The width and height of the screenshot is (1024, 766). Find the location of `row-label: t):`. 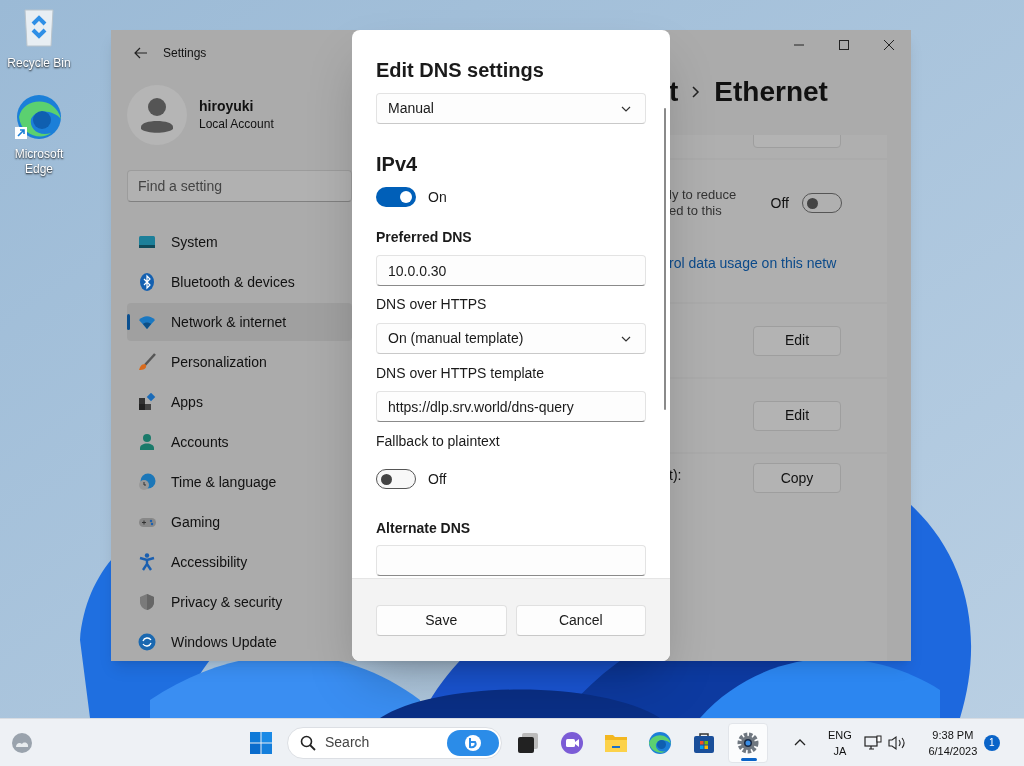

row-label: t): is located at coordinates (675, 475).